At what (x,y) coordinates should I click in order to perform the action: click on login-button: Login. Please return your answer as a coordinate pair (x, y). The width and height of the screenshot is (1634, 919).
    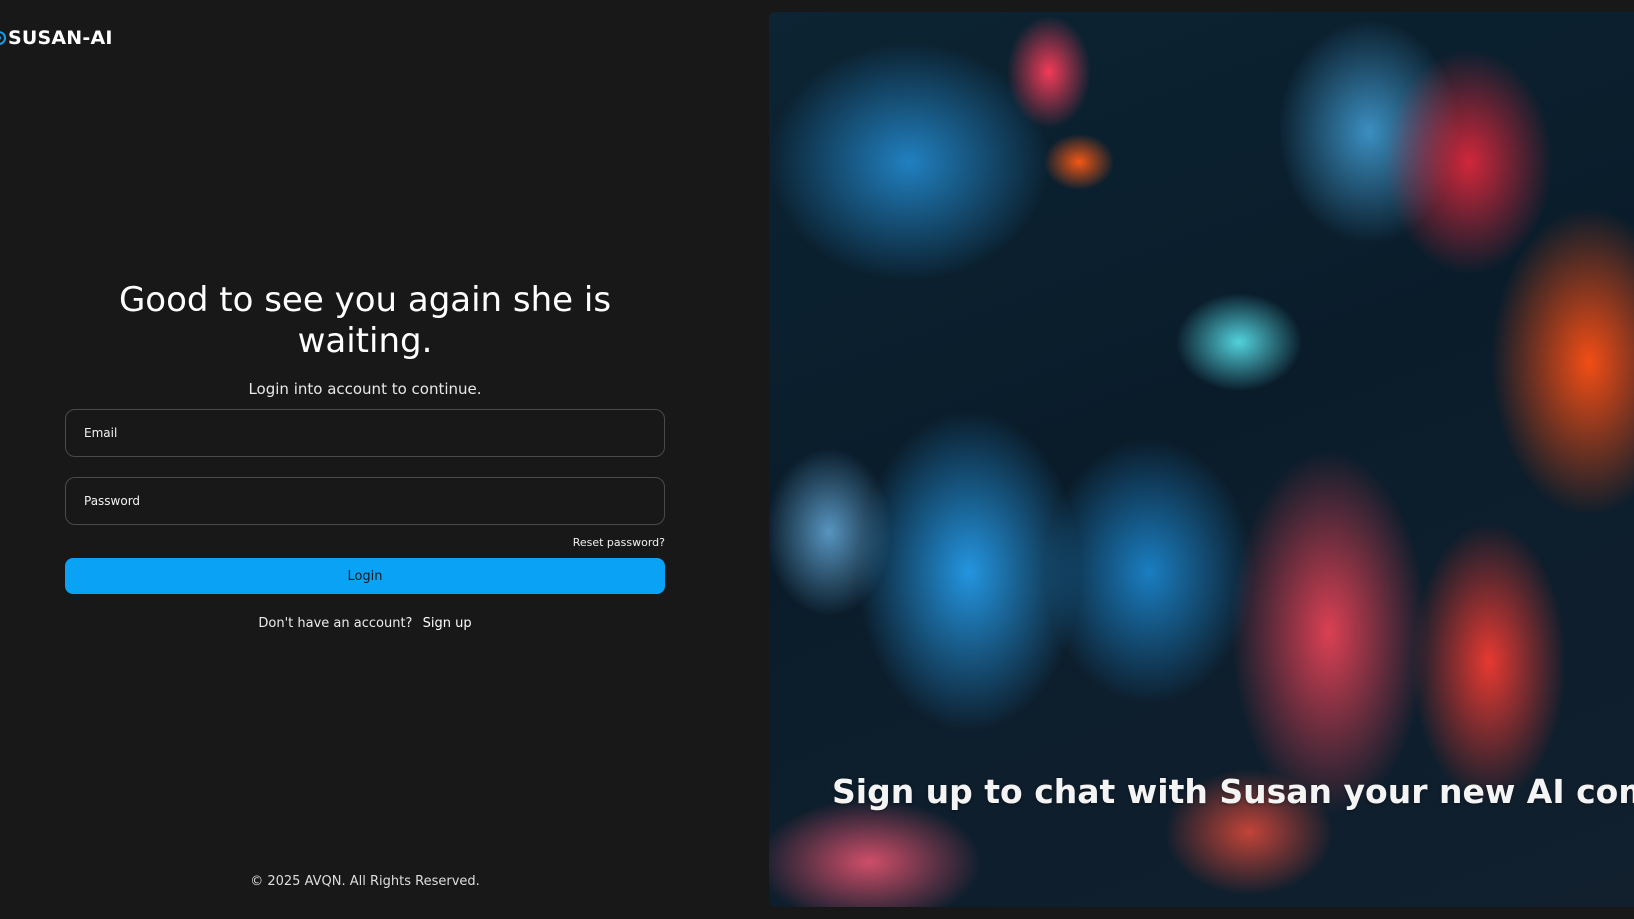
    Looking at the image, I should click on (365, 576).